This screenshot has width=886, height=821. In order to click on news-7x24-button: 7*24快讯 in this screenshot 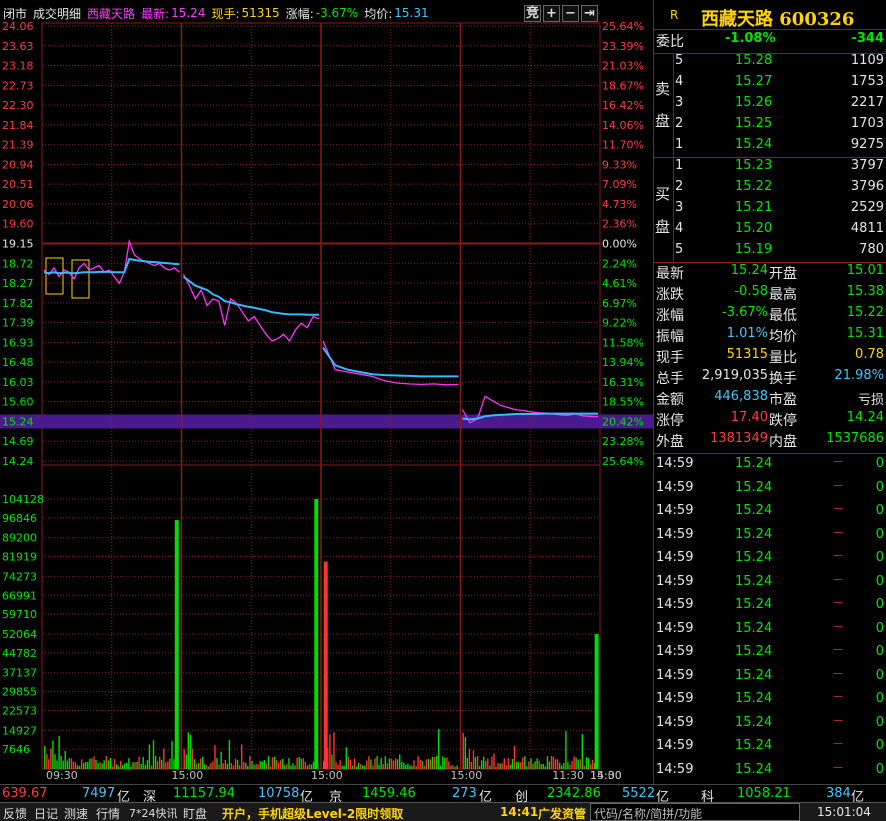, I will do `click(153, 813)`.